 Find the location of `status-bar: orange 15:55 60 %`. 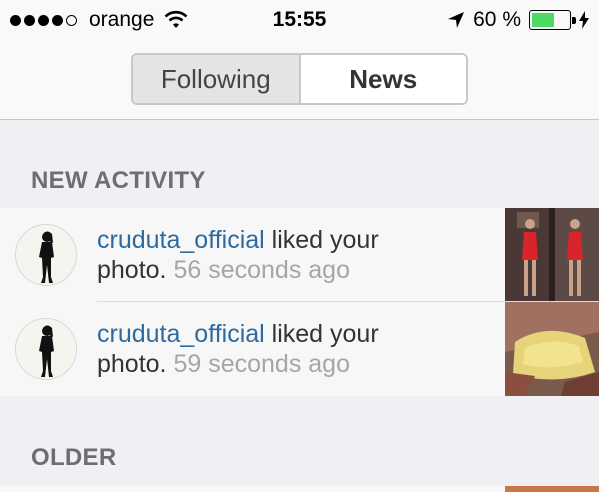

status-bar: orange 15:55 60 % is located at coordinates (299, 20).